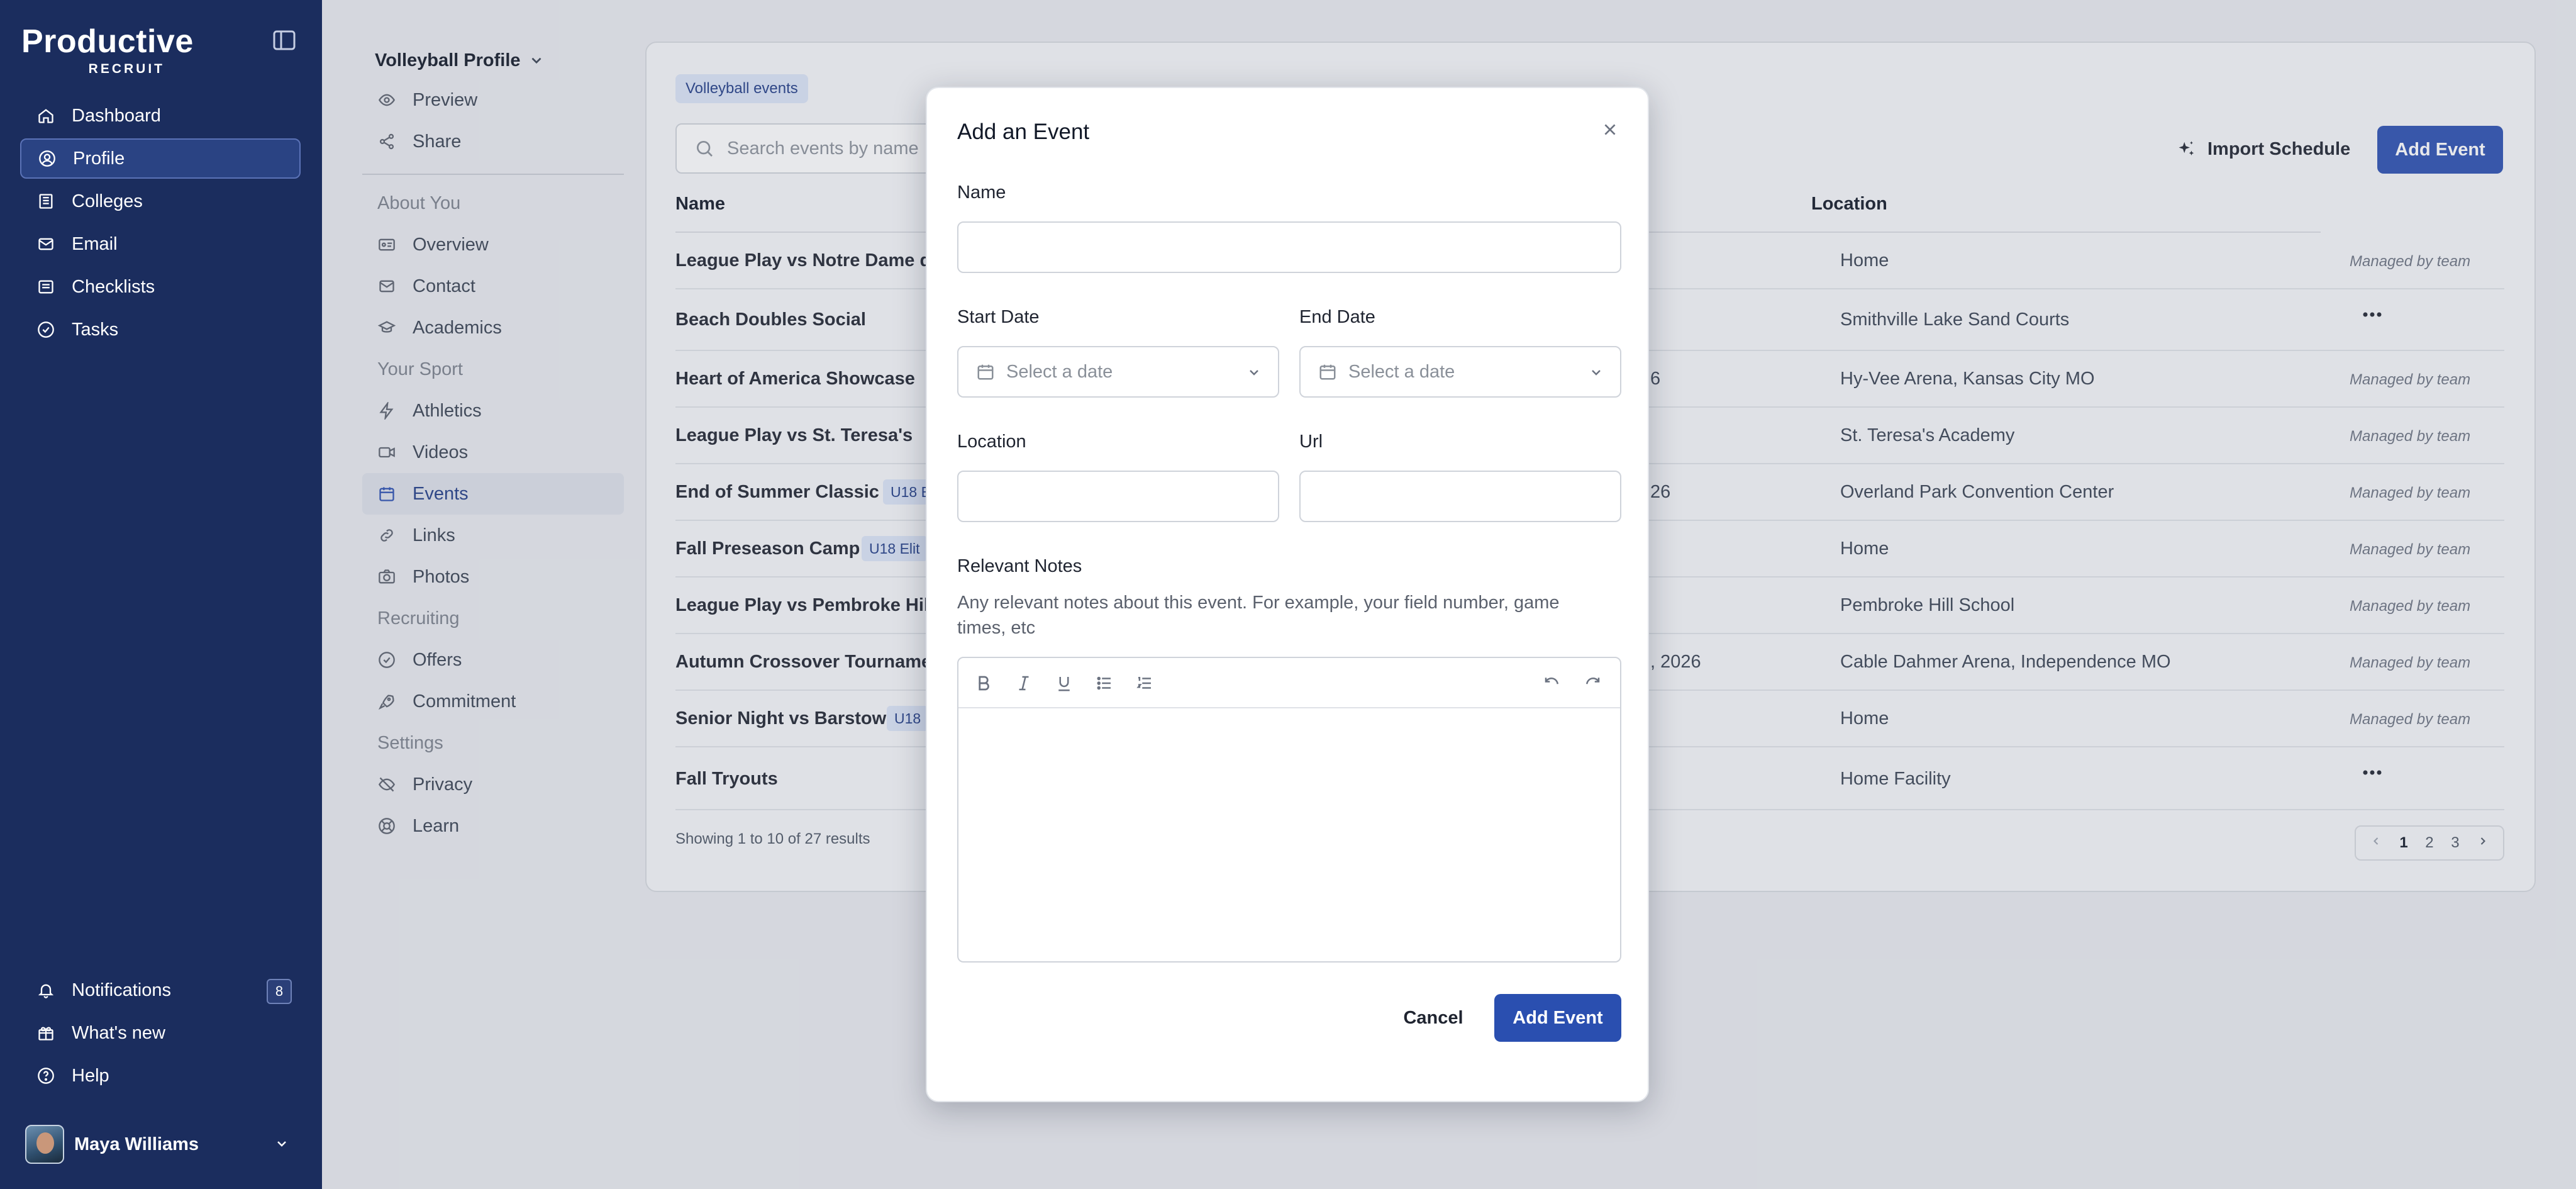 This screenshot has height=1189, width=2576. I want to click on college-icon, so click(45, 201).